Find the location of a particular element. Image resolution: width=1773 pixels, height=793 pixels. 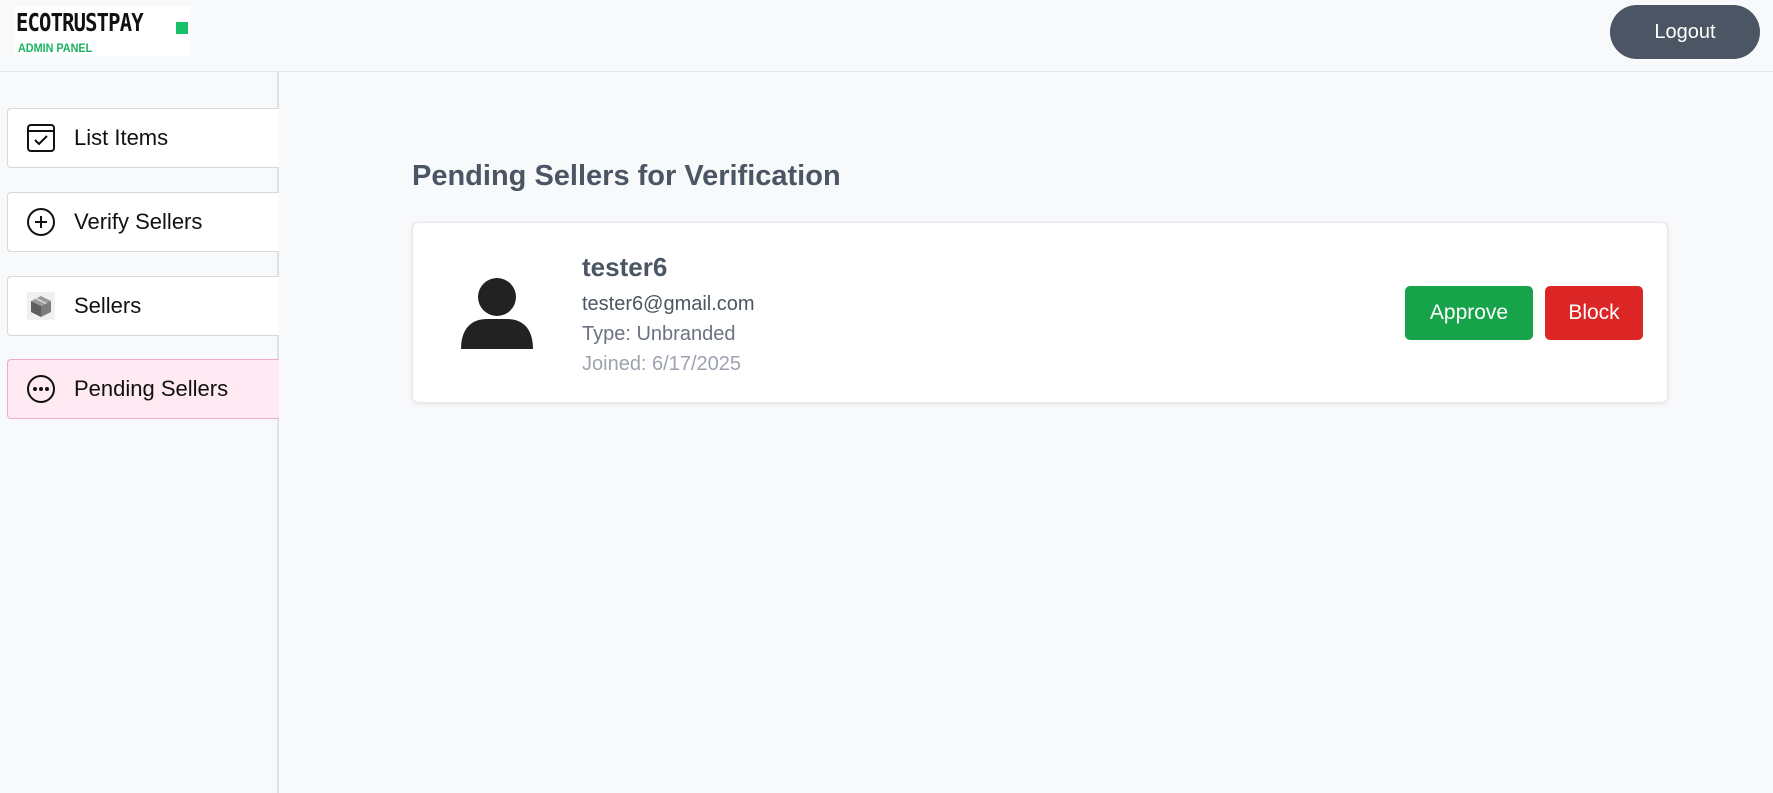

sidebar-item-label: List Items is located at coordinates (121, 137).